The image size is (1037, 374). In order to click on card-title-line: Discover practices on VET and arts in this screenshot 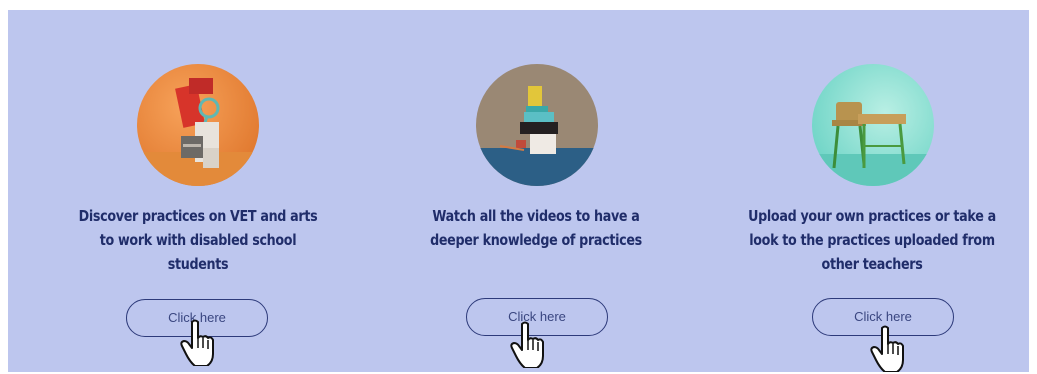, I will do `click(198, 216)`.